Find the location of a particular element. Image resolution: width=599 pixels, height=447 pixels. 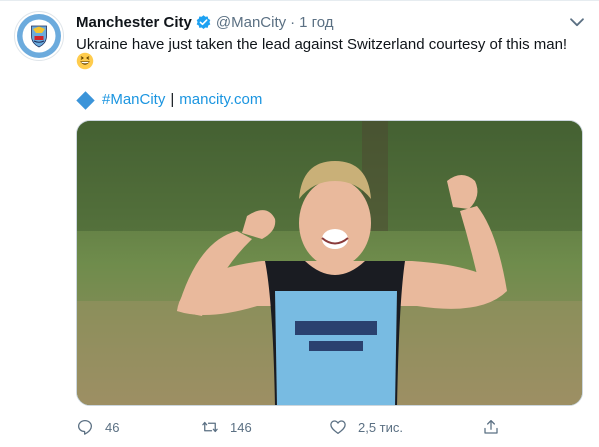

like-count: 2,5 тис. is located at coordinates (381, 427).